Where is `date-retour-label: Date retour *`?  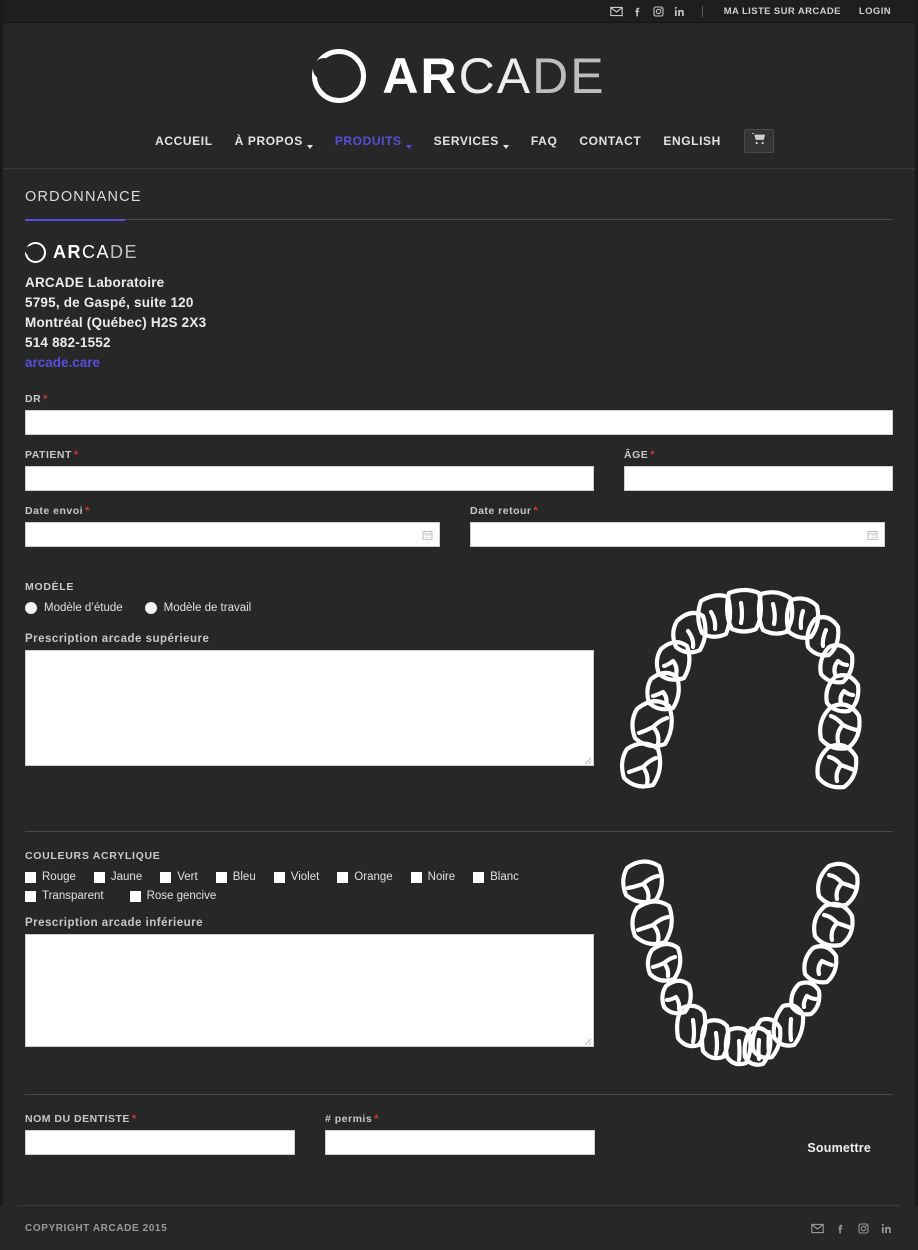 date-retour-label: Date retour * is located at coordinates (677, 511).